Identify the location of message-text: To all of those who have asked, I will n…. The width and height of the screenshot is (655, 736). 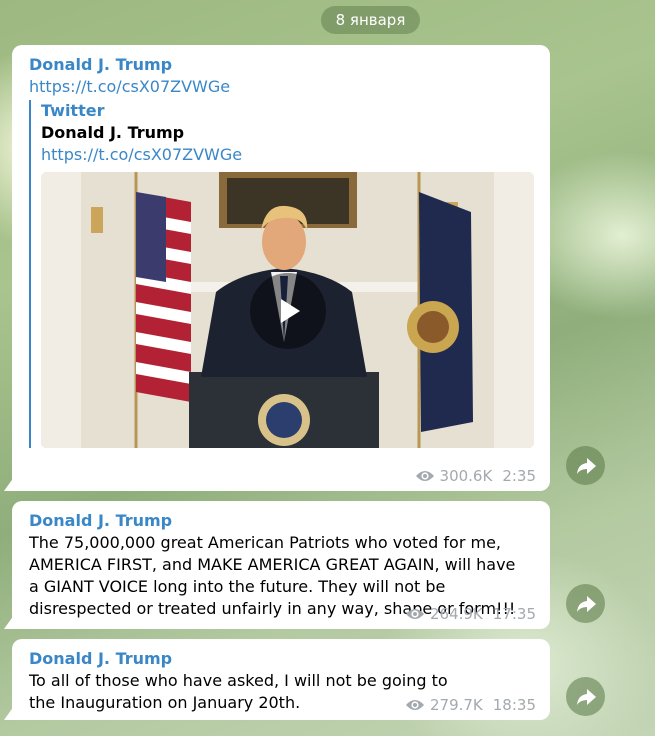
(238, 691).